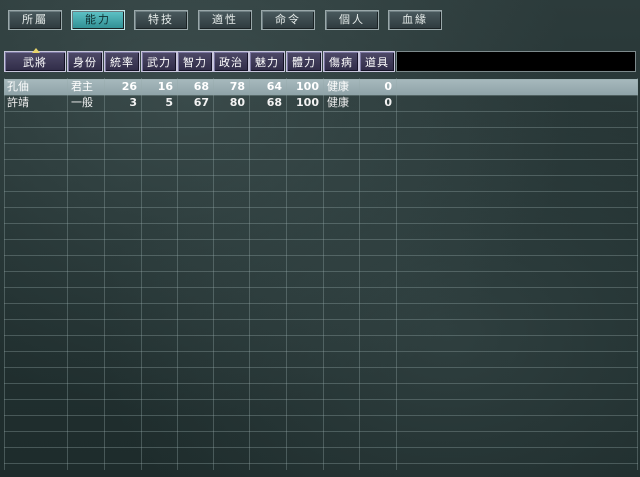 The image size is (640, 477). What do you see at coordinates (82, 86) in the screenshot?
I see `cell-rank: 君主` at bounding box center [82, 86].